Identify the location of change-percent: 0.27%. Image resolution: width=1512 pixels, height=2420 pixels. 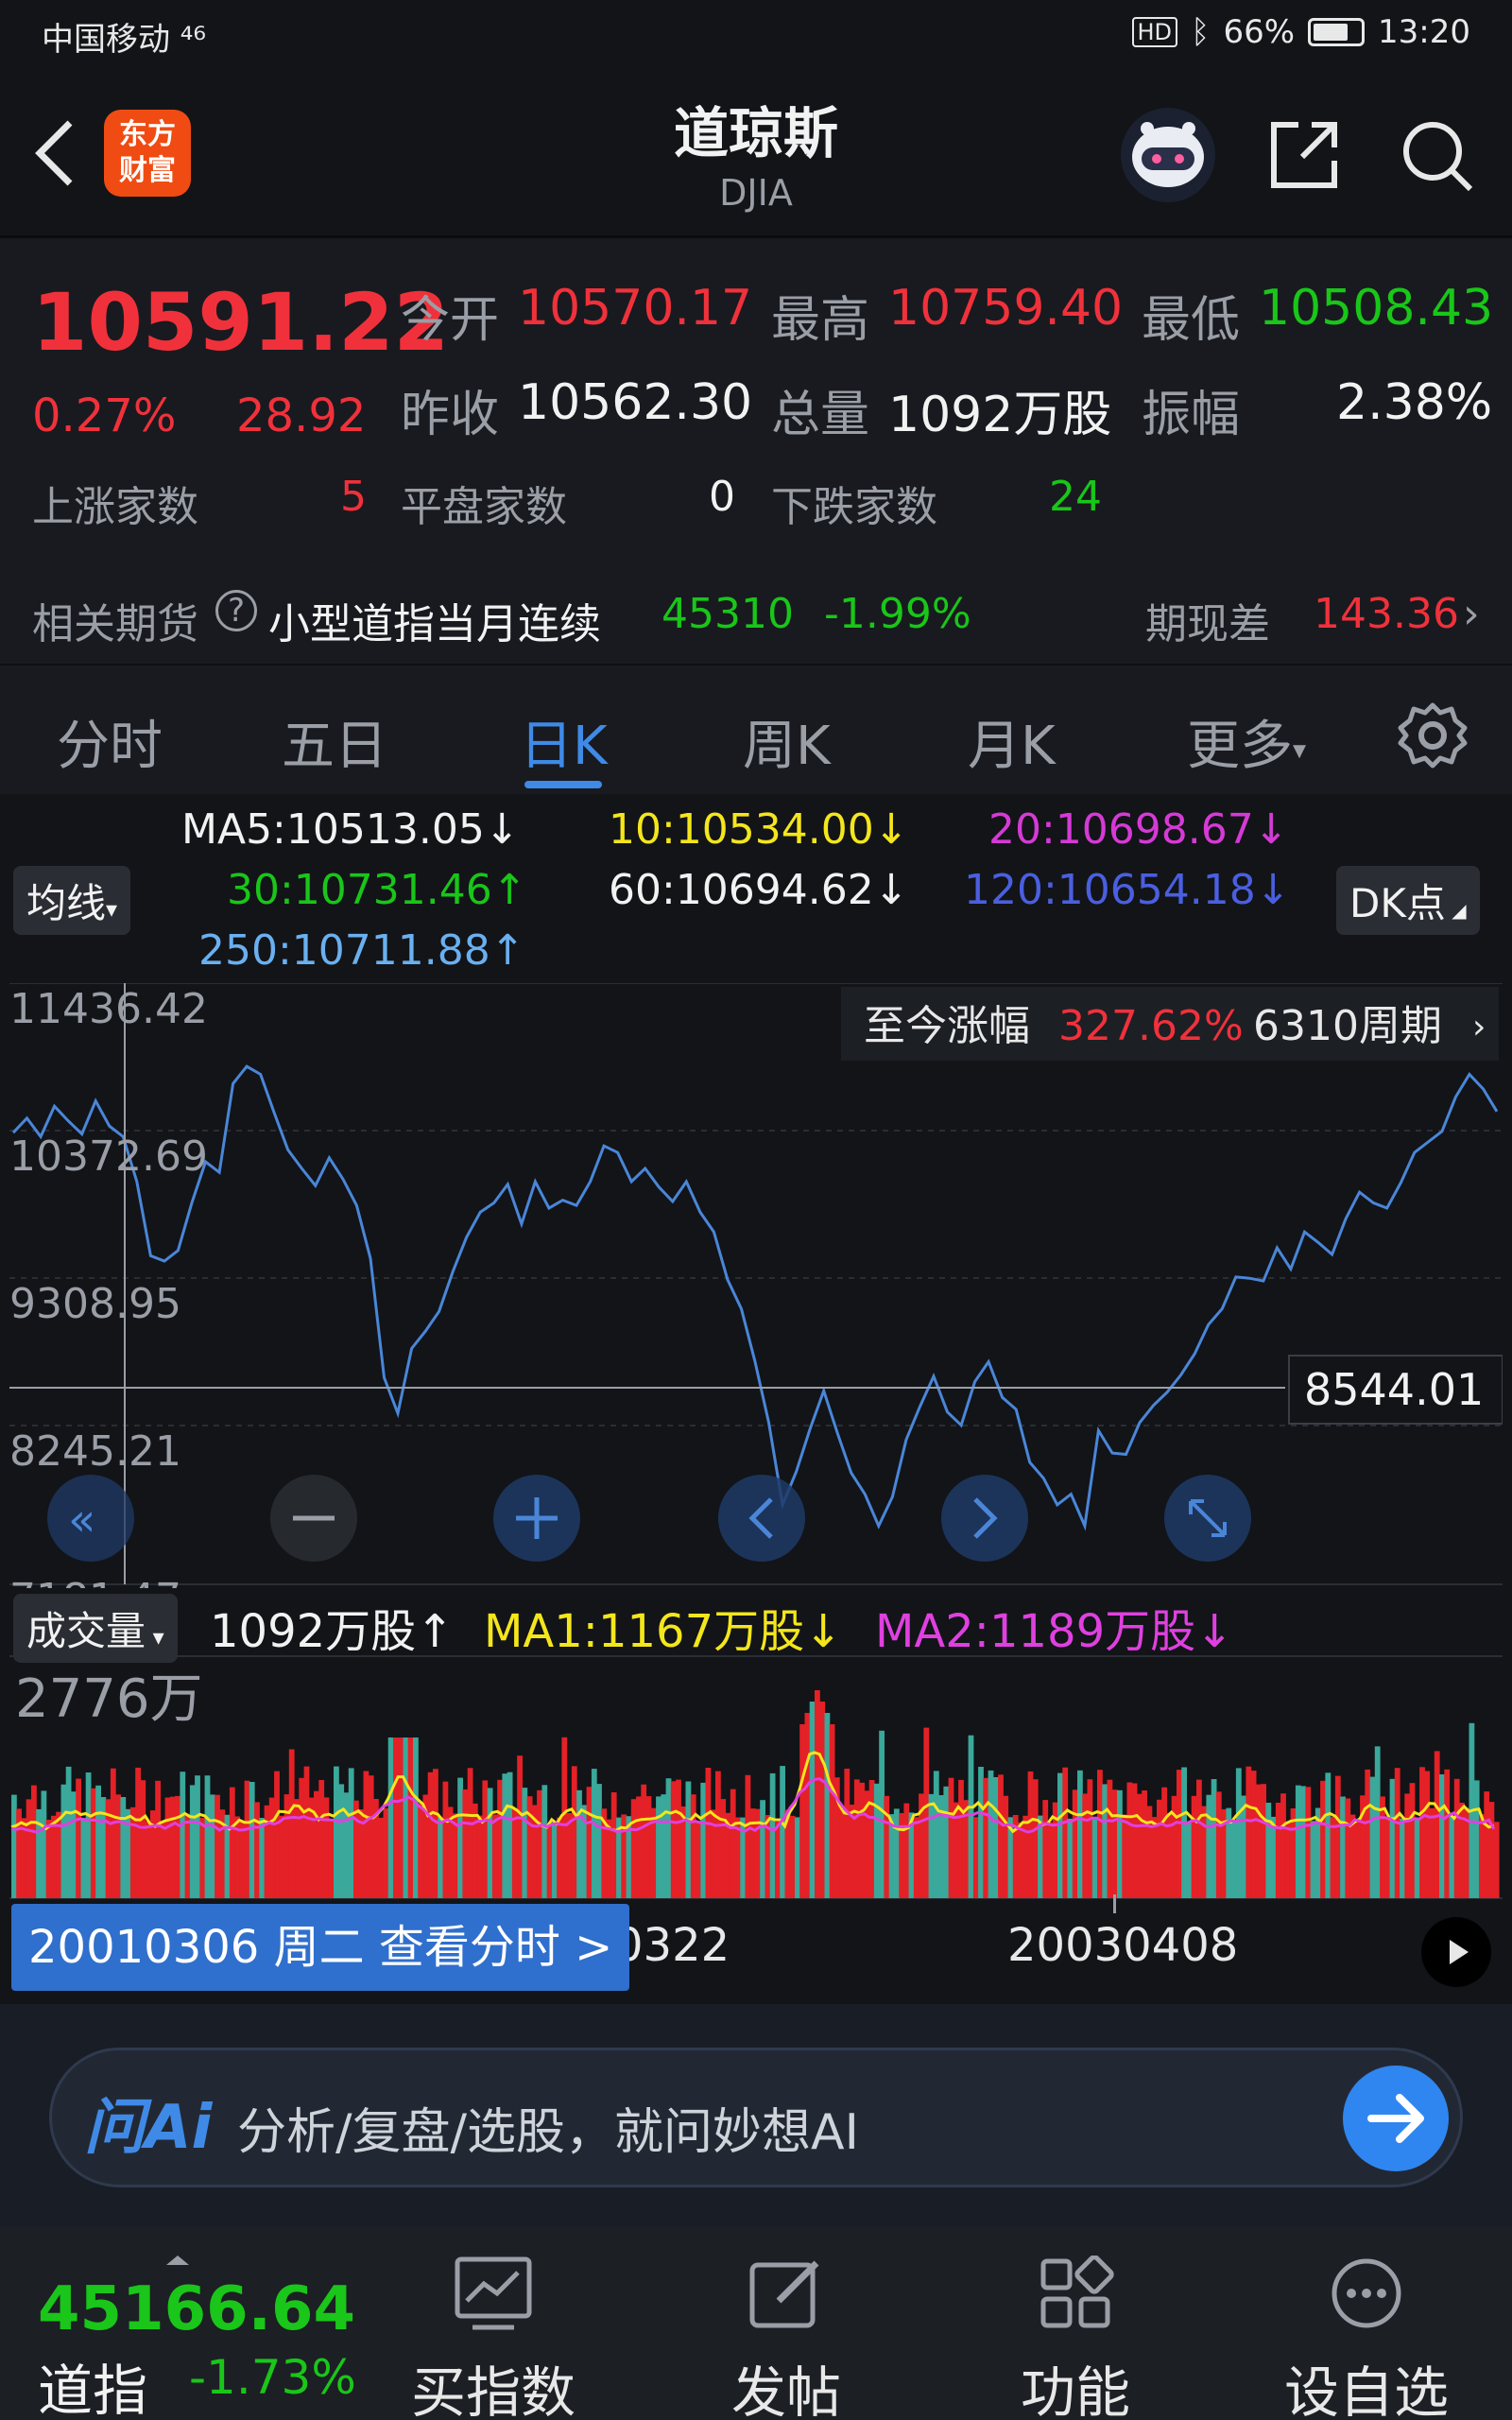
(104, 415).